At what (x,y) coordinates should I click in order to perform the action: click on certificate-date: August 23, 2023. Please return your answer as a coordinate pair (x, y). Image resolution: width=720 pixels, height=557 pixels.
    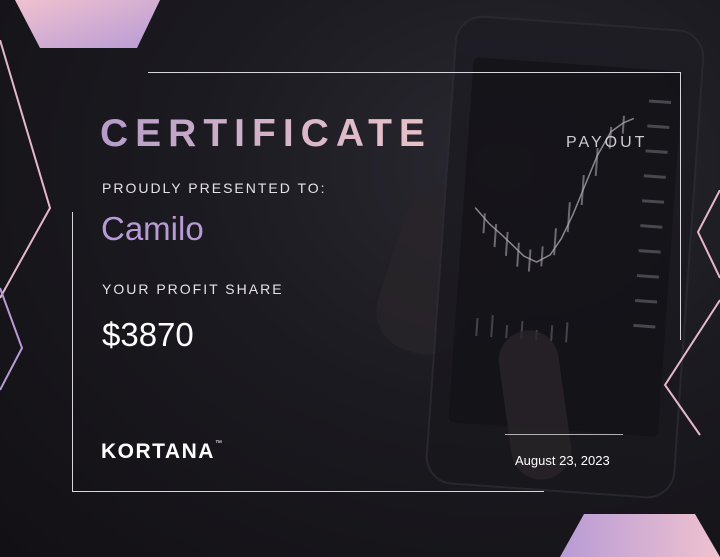
    Looking at the image, I should click on (562, 460).